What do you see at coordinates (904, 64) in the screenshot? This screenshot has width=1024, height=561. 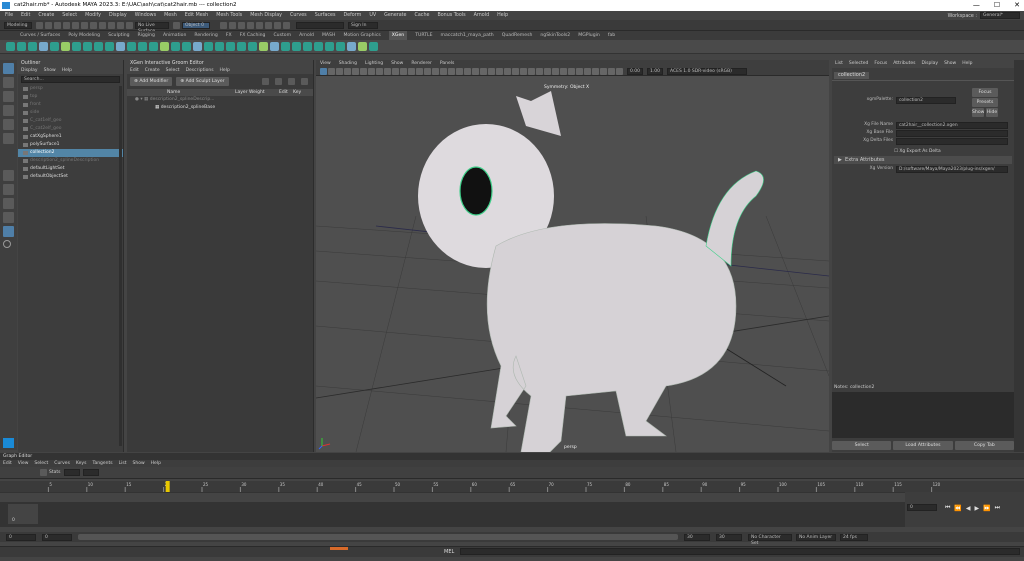 I see `attr-menu-attributes: Attributes` at bounding box center [904, 64].